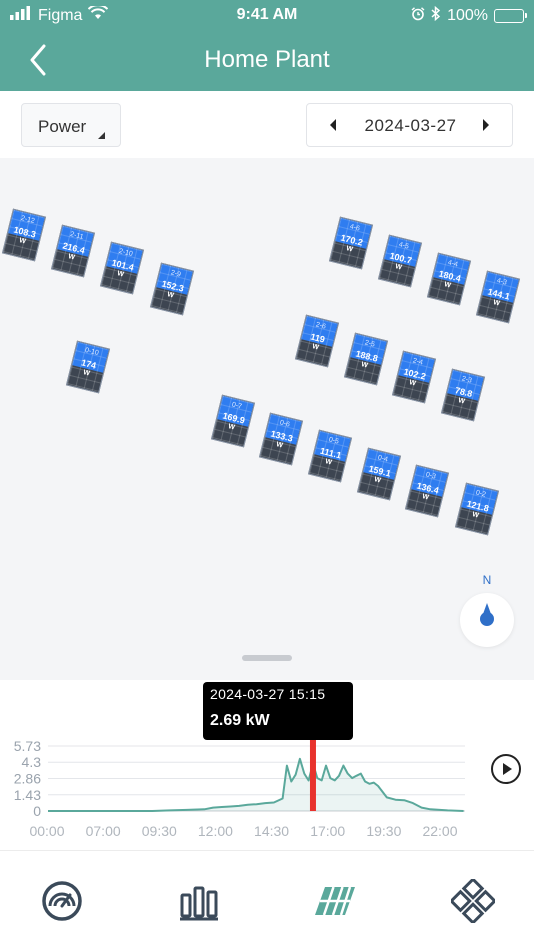 The width and height of the screenshot is (534, 950). I want to click on x-tick-label: 22:00, so click(439, 831).